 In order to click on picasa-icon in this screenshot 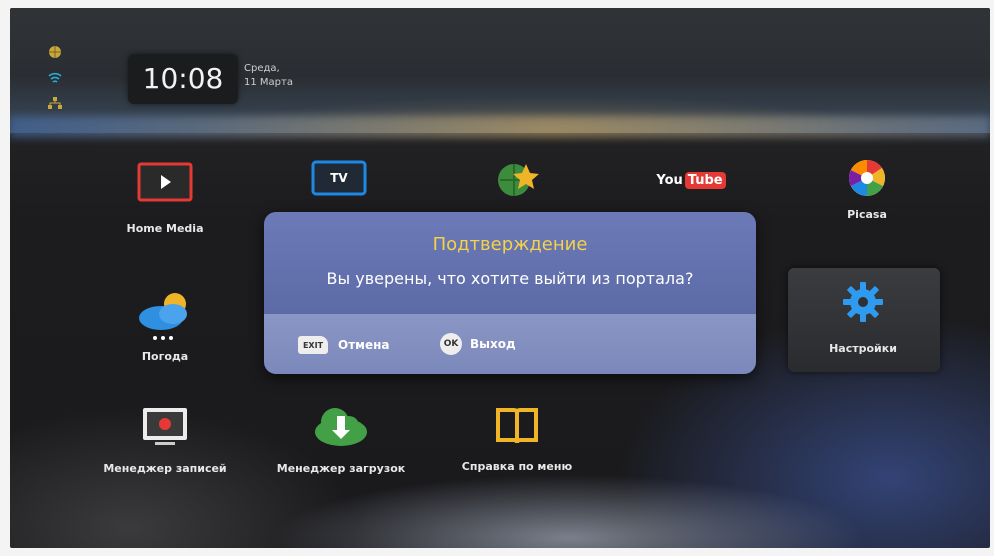, I will do `click(867, 178)`.